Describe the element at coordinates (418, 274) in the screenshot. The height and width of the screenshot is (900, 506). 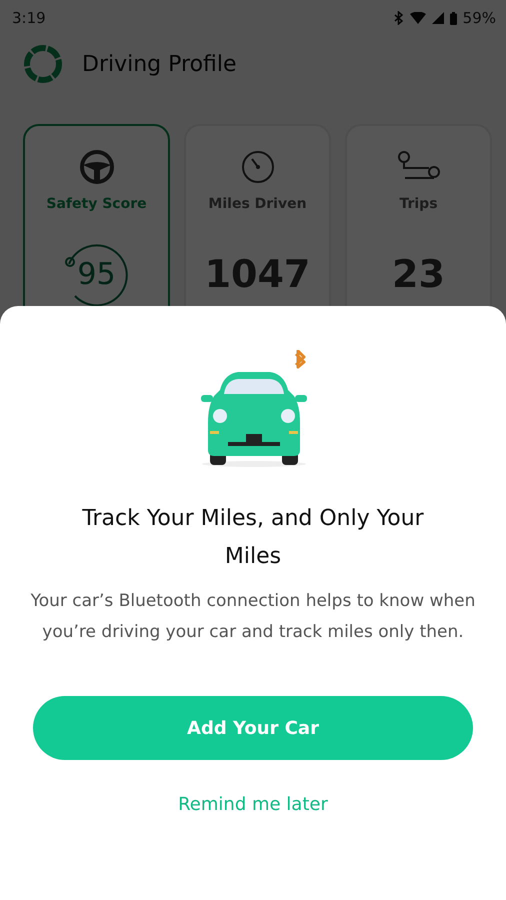
I see `stat-value: 23` at that location.